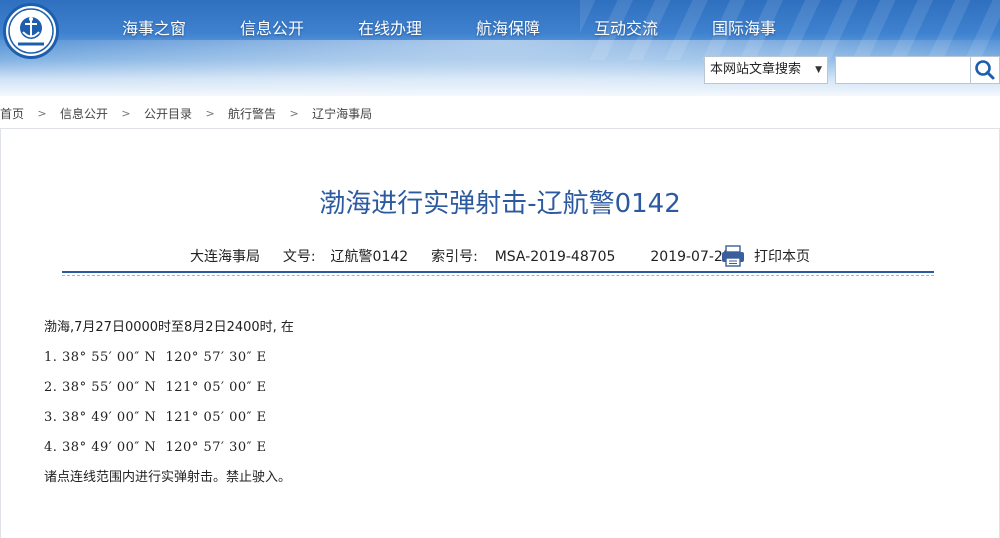 This screenshot has height=538, width=1000. Describe the element at coordinates (168, 113) in the screenshot. I see `breadcrumb-catalog: 公开目录` at that location.